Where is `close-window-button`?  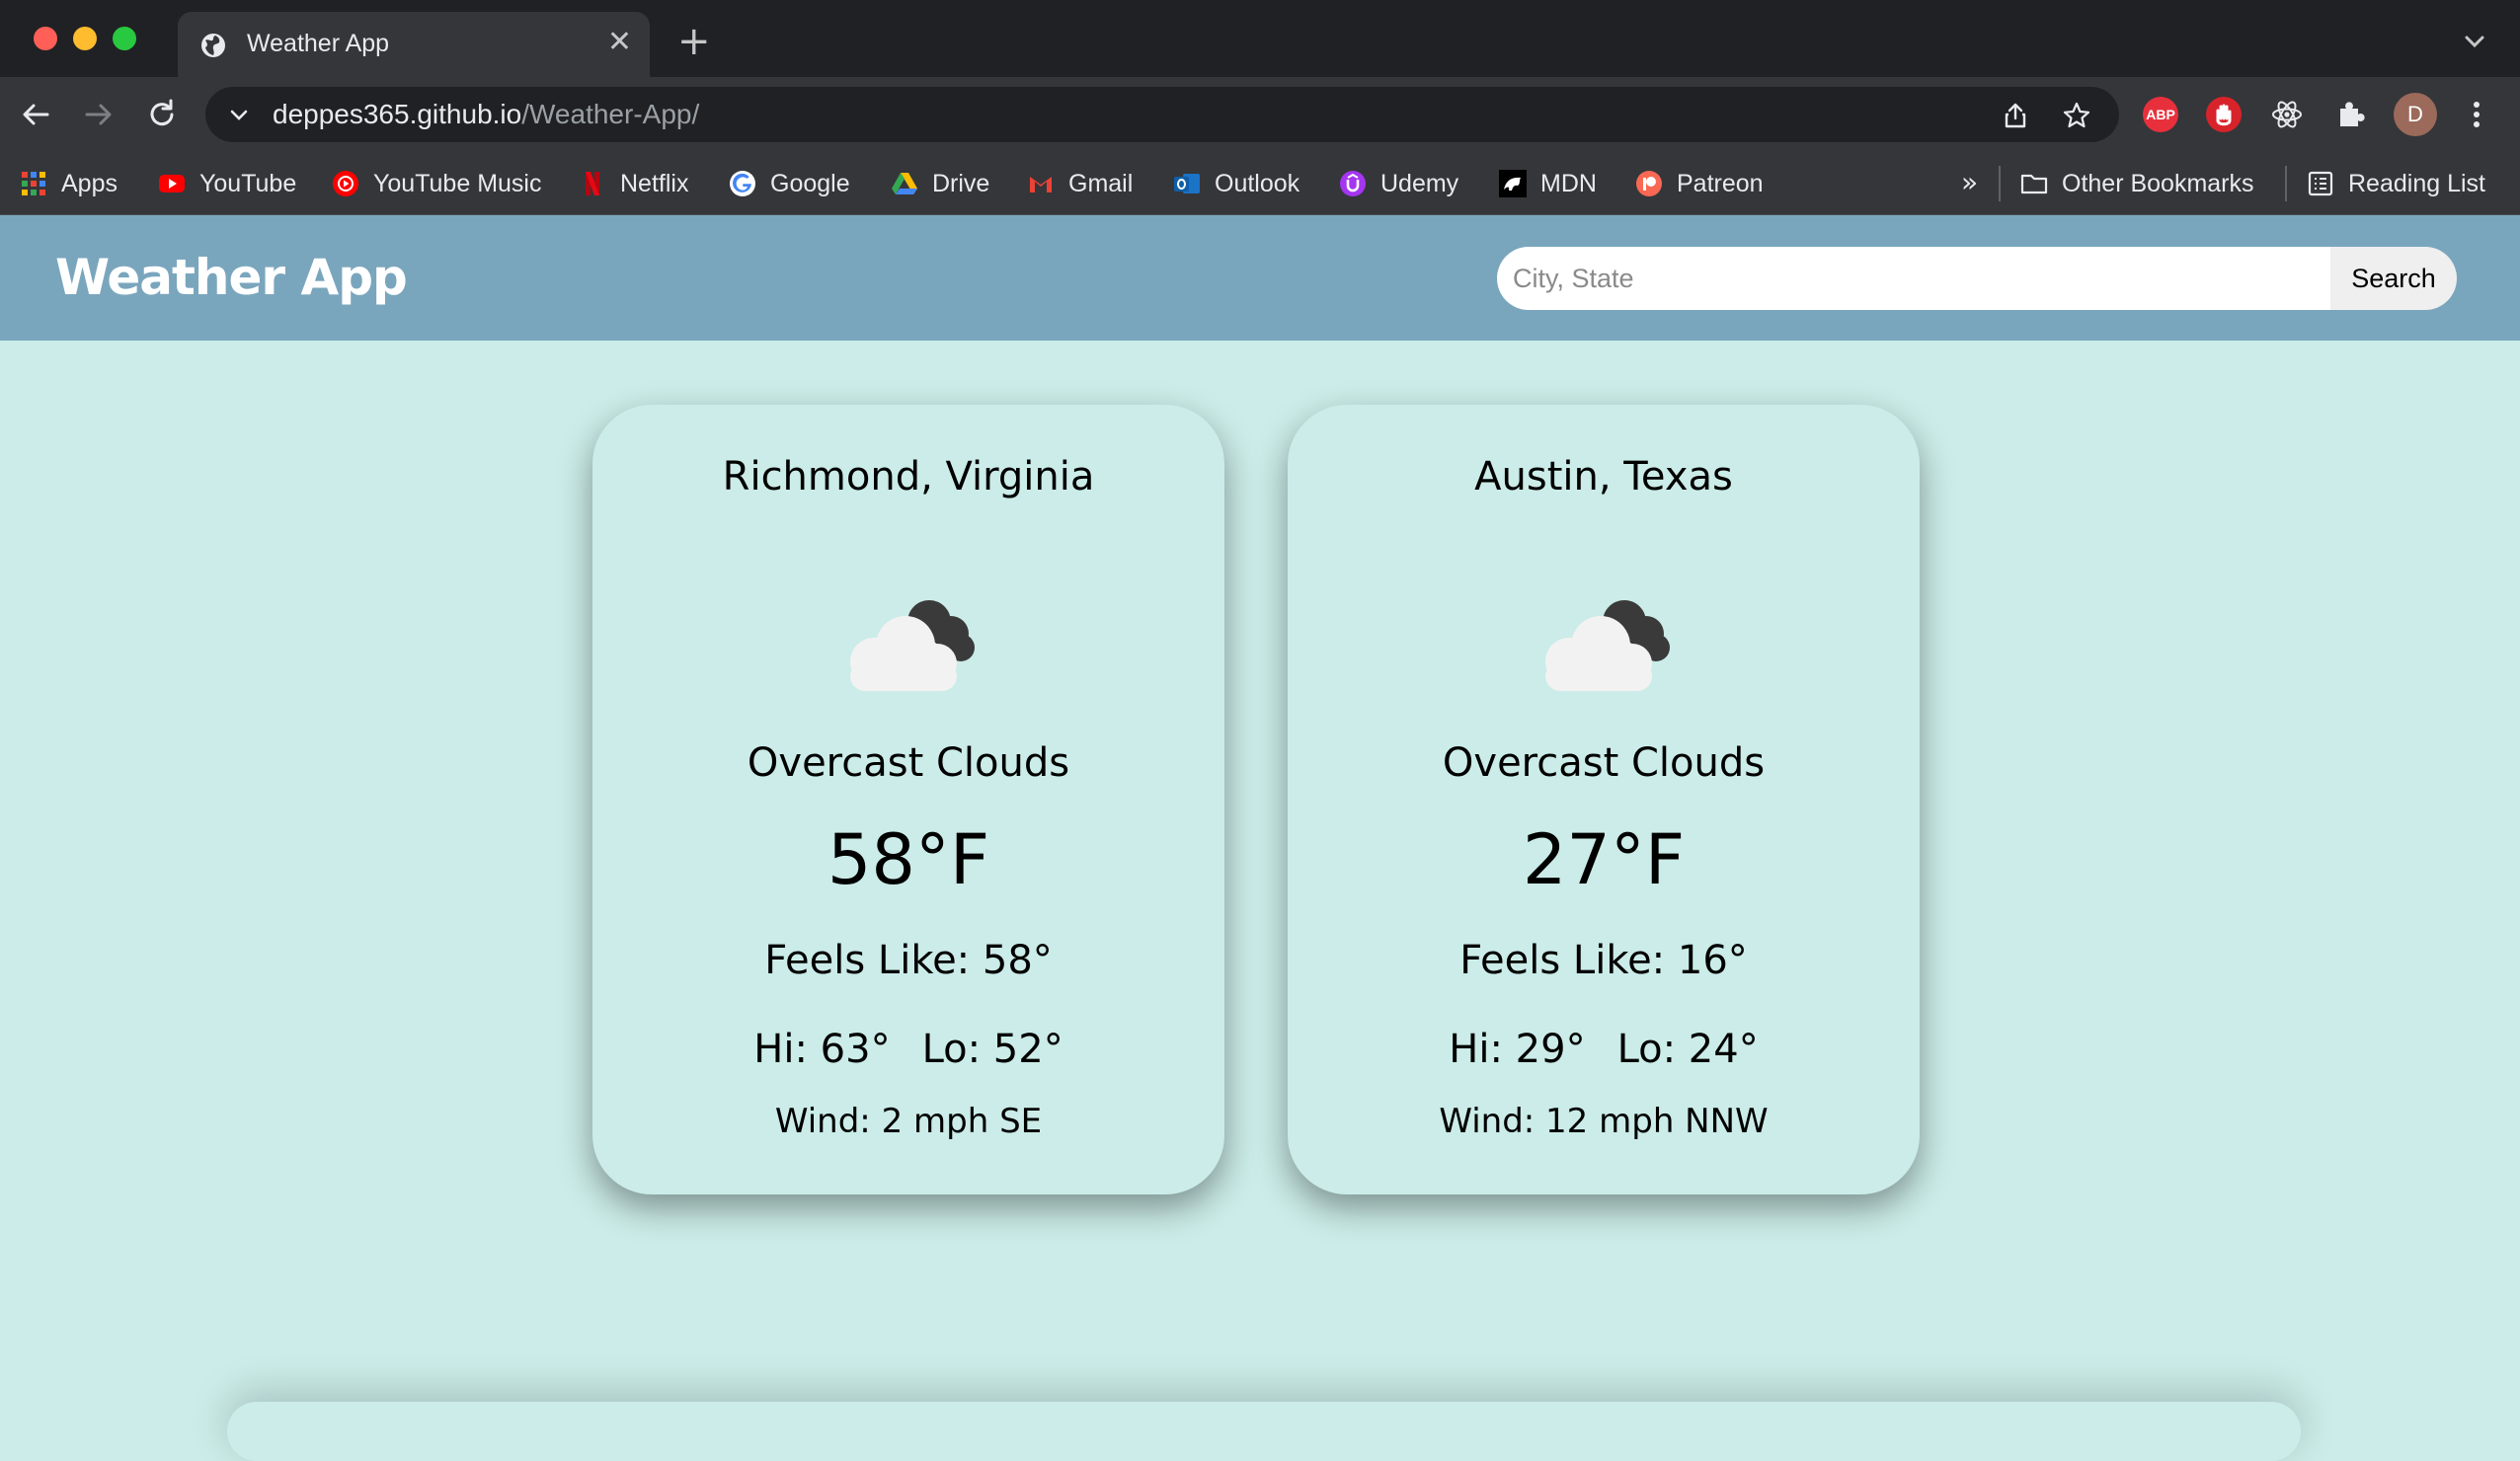
close-window-button is located at coordinates (45, 38).